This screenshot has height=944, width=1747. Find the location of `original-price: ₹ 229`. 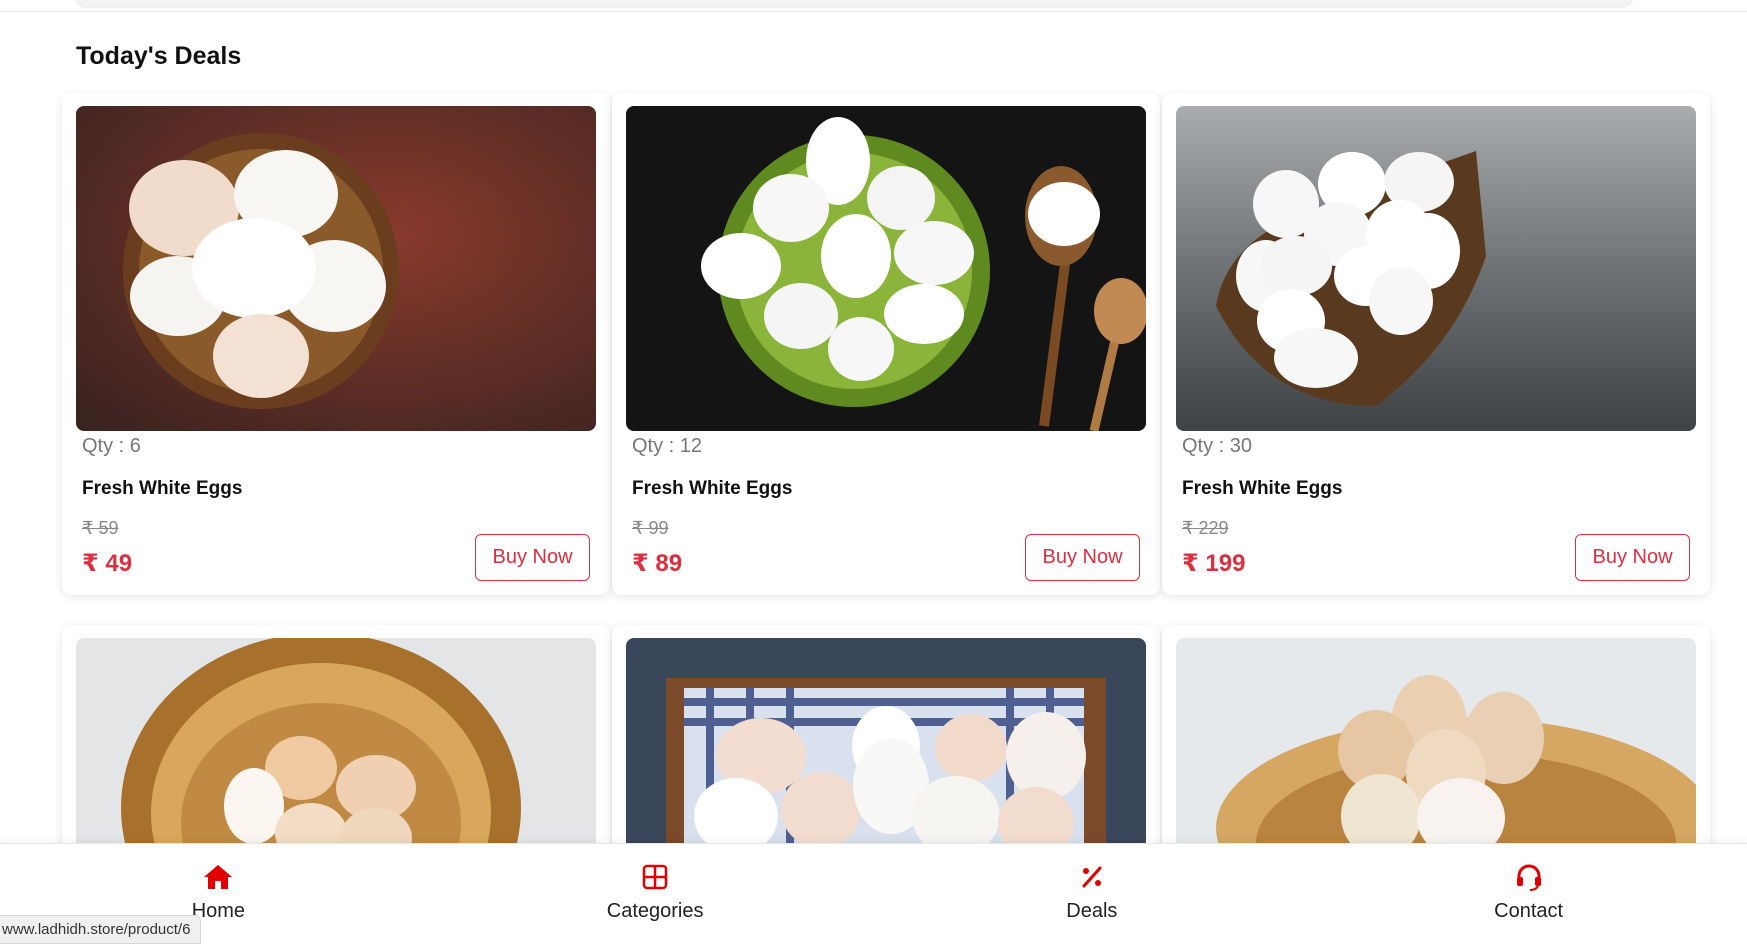

original-price: ₹ 229 is located at coordinates (1205, 528).